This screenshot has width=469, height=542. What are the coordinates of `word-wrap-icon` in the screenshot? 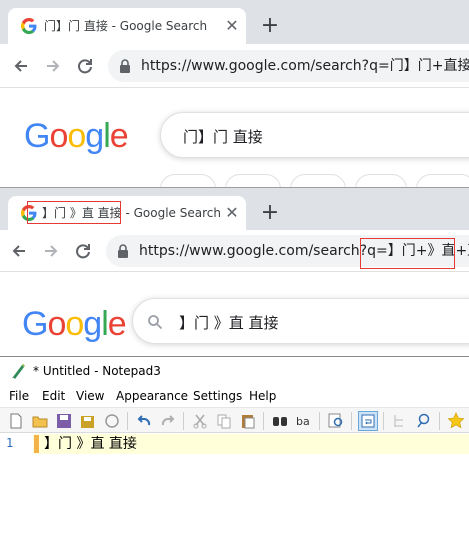 It's located at (368, 421).